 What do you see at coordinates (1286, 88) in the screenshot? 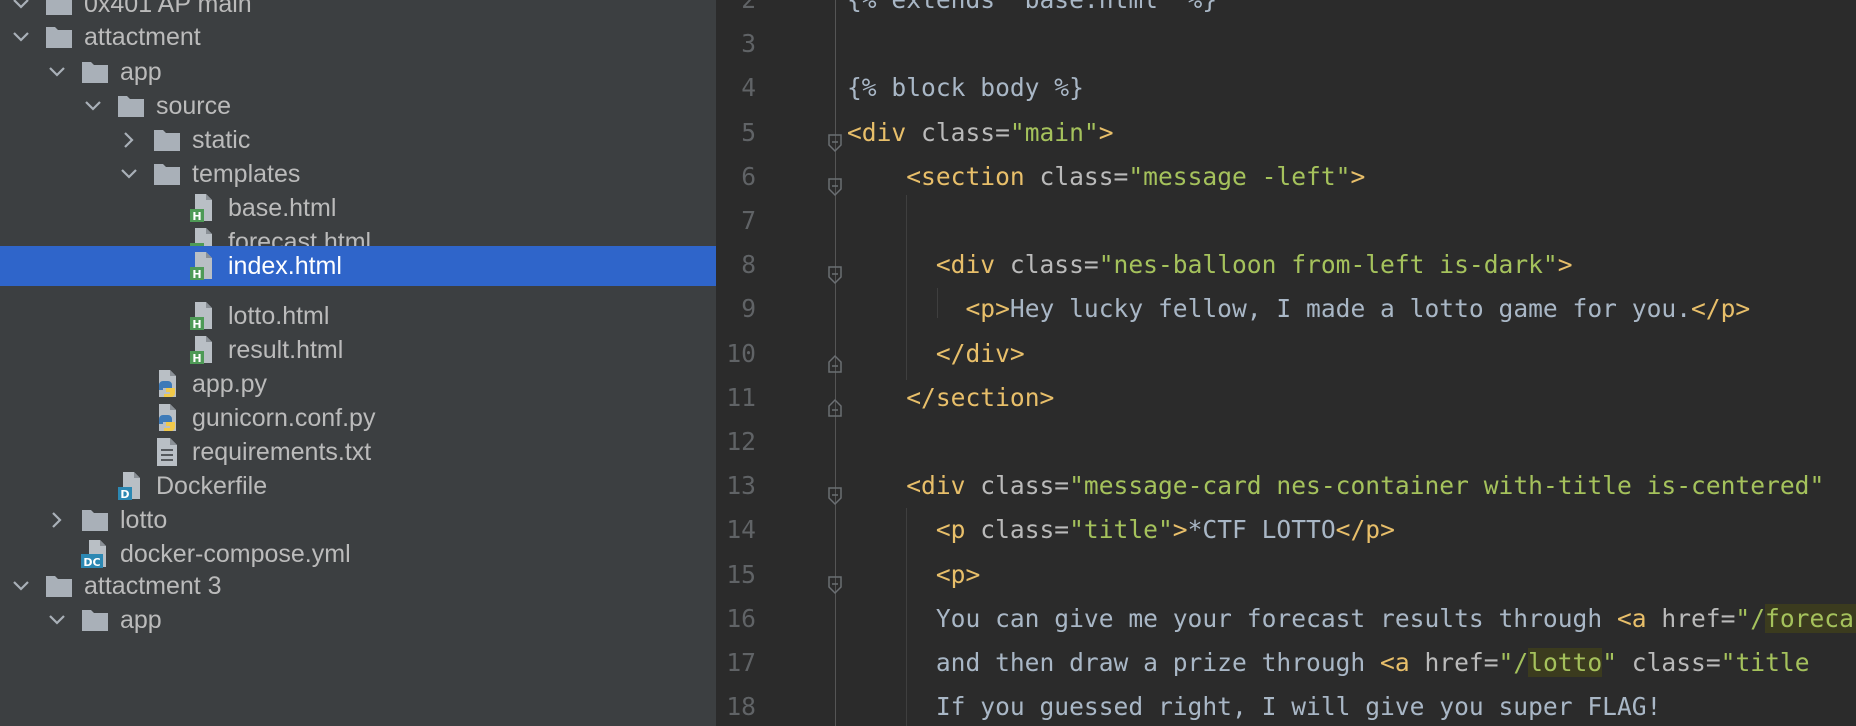
I see `code-line: 4 {% block body %}` at bounding box center [1286, 88].